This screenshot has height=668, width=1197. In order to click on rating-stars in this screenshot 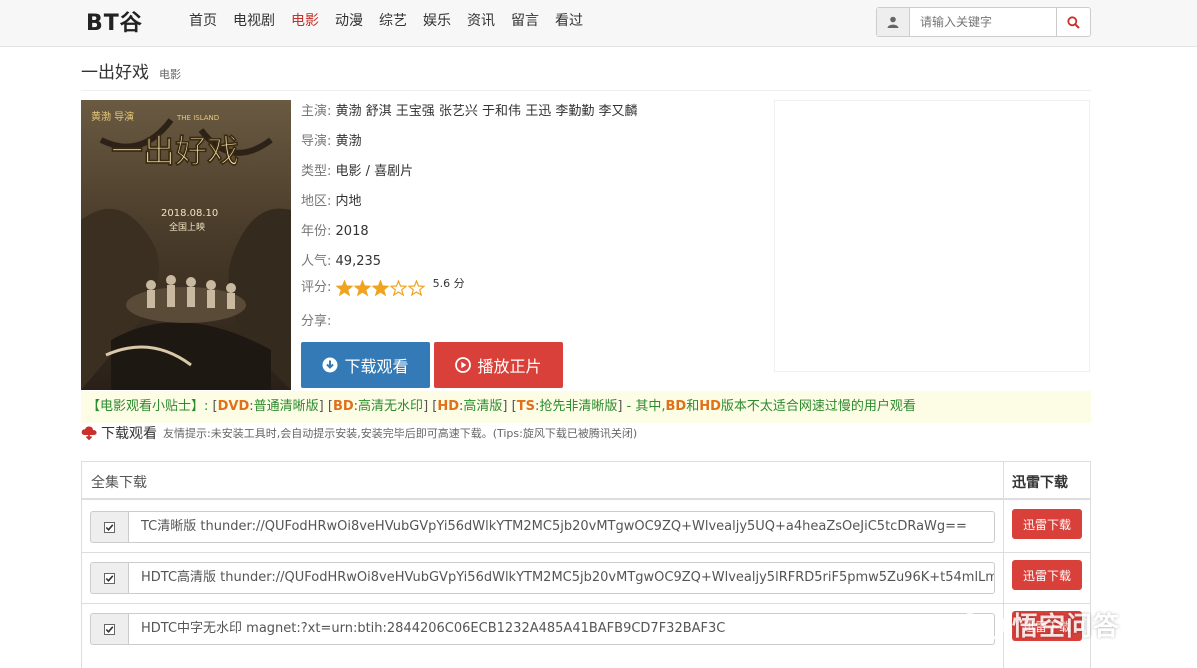, I will do `click(380, 287)`.